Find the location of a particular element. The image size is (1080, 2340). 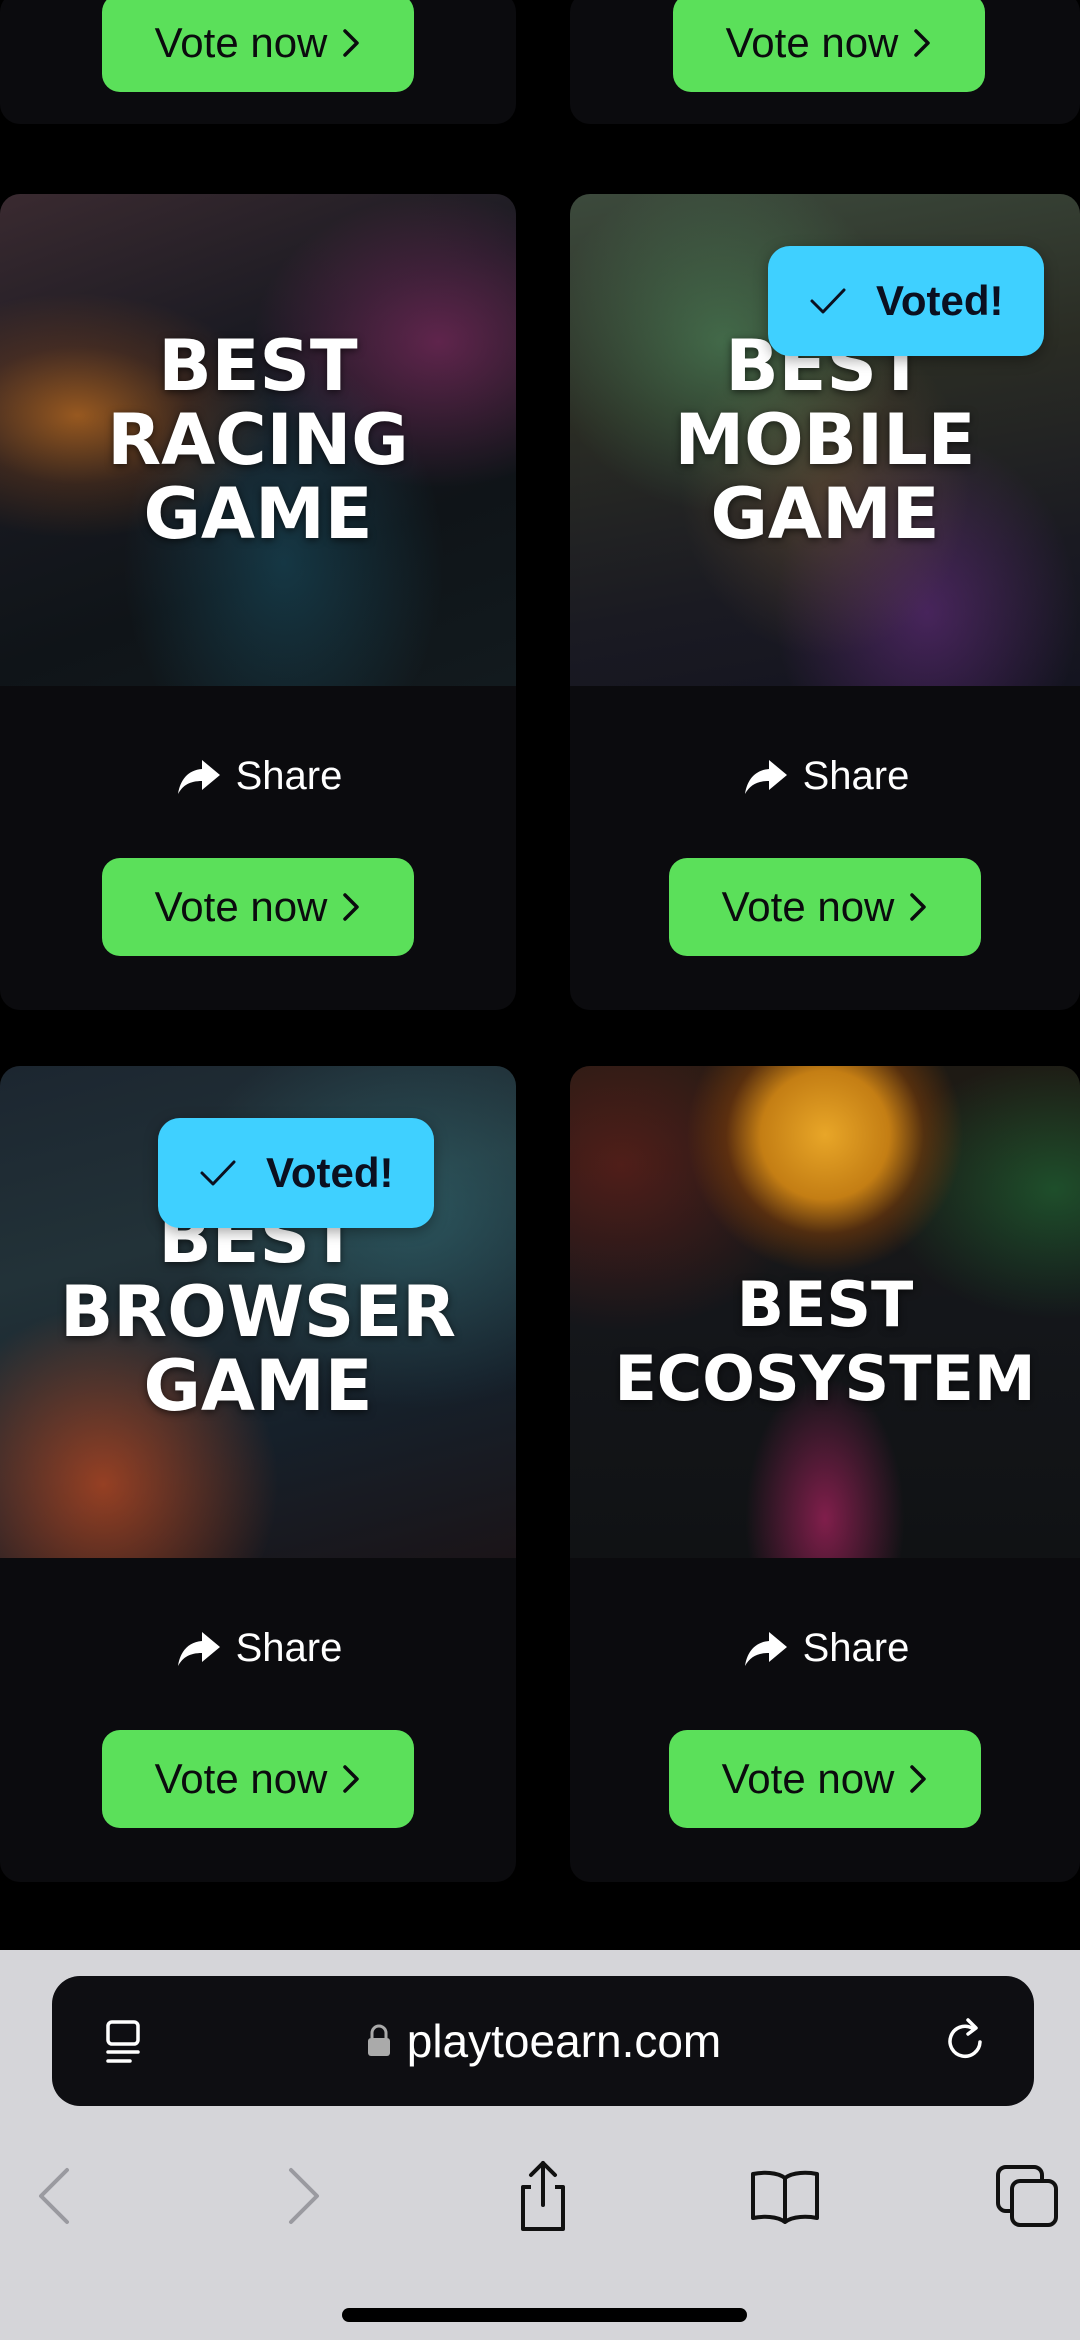

card-title: BEST RACING GAME is located at coordinates (258, 440).